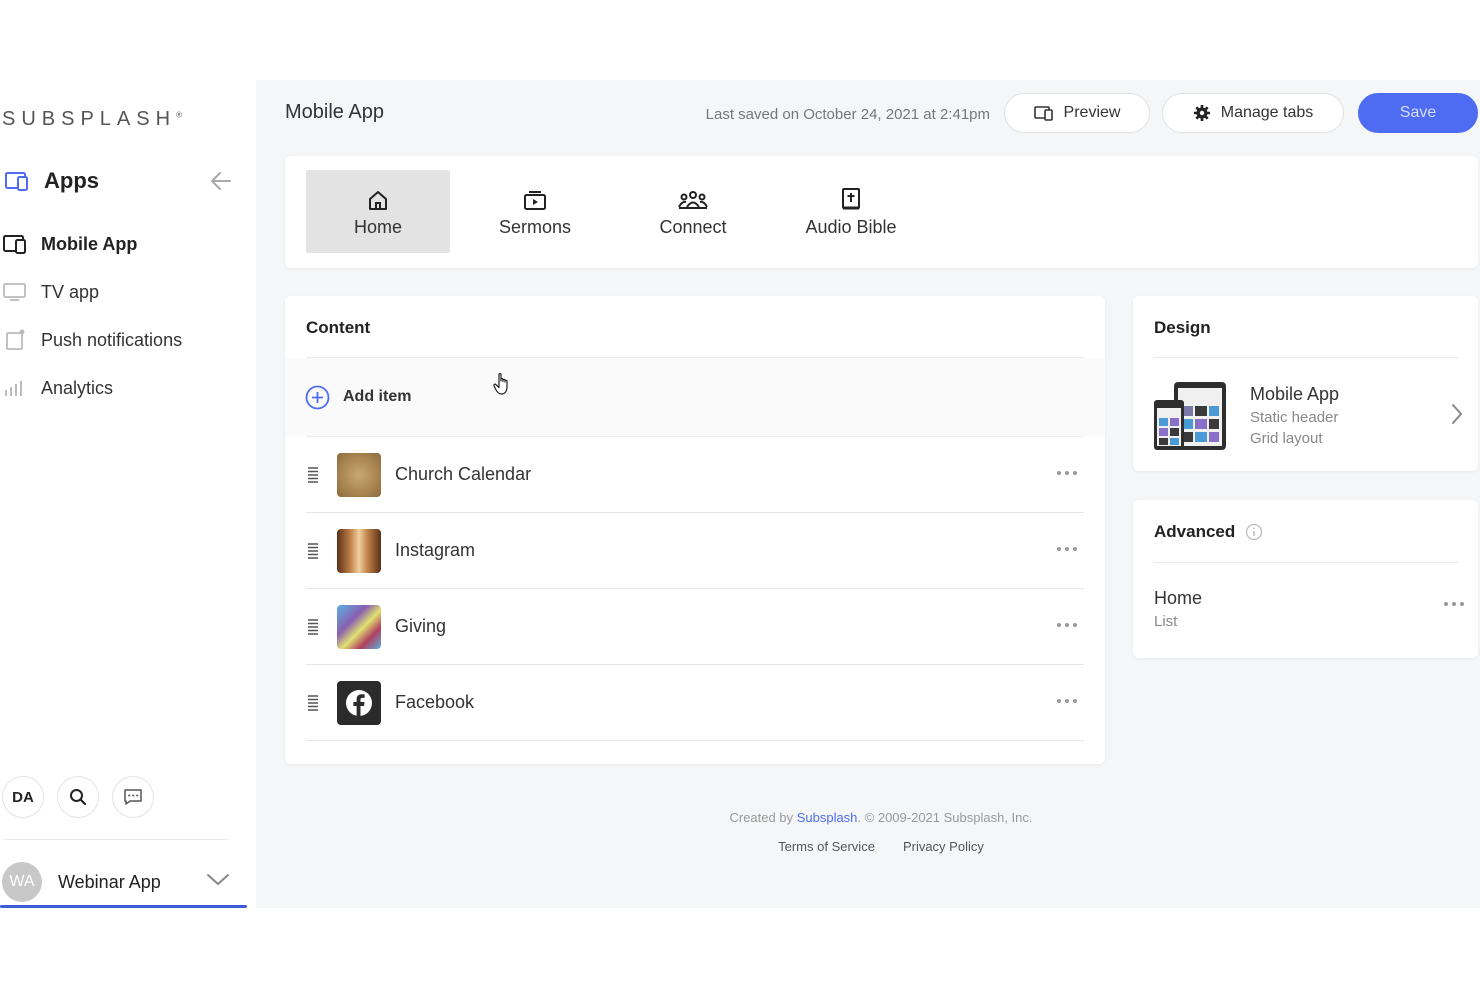 The height and width of the screenshot is (987, 1480). I want to click on item-name: Facebook, so click(435, 702).